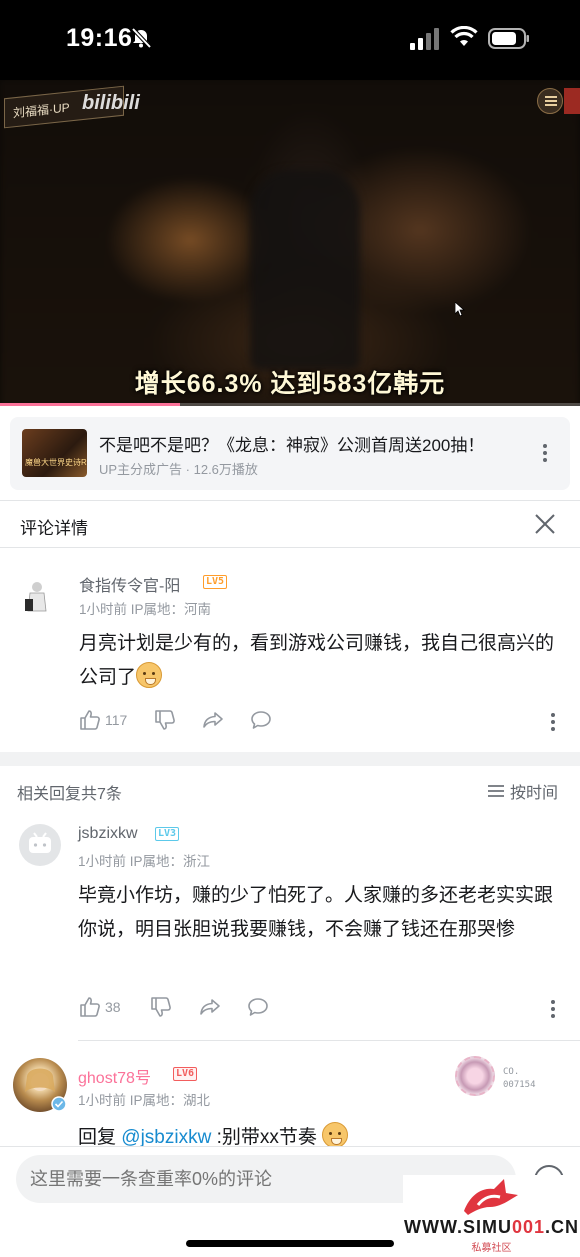 This screenshot has height=1257, width=580. What do you see at coordinates (99, 38) in the screenshot?
I see `status-time: 19:16` at bounding box center [99, 38].